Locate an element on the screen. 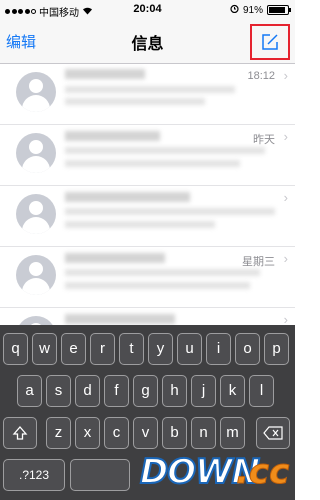 Image resolution: width=320 pixels, height=500 pixels. battery-fill is located at coordinates (277, 10).